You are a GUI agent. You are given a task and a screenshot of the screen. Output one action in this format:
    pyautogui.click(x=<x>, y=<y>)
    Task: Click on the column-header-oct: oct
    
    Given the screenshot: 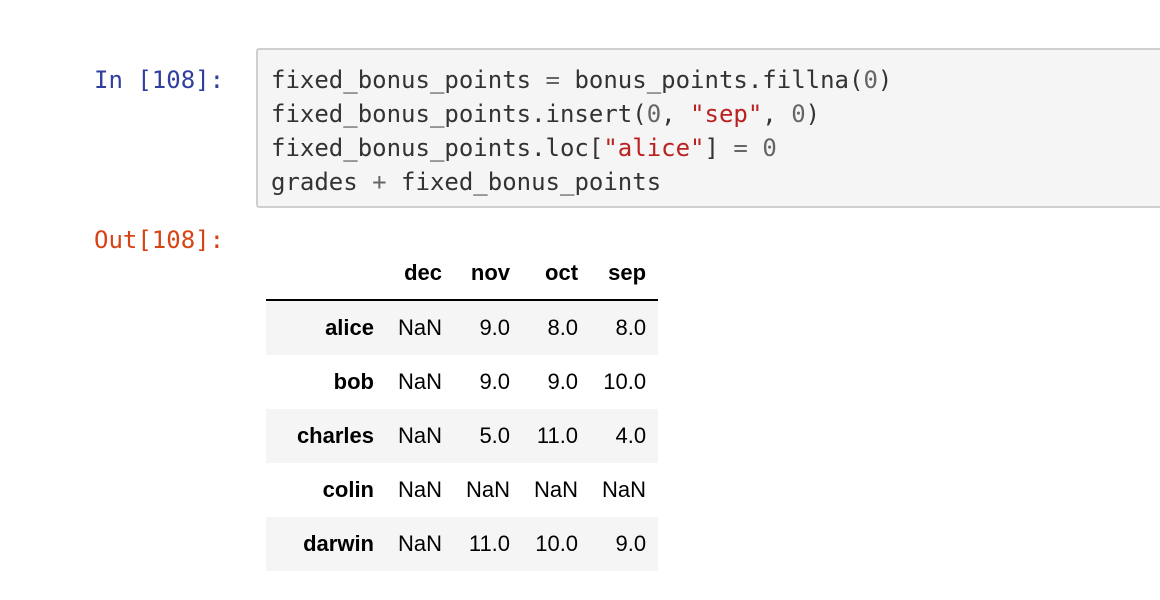 What is the action you would take?
    pyautogui.click(x=556, y=274)
    